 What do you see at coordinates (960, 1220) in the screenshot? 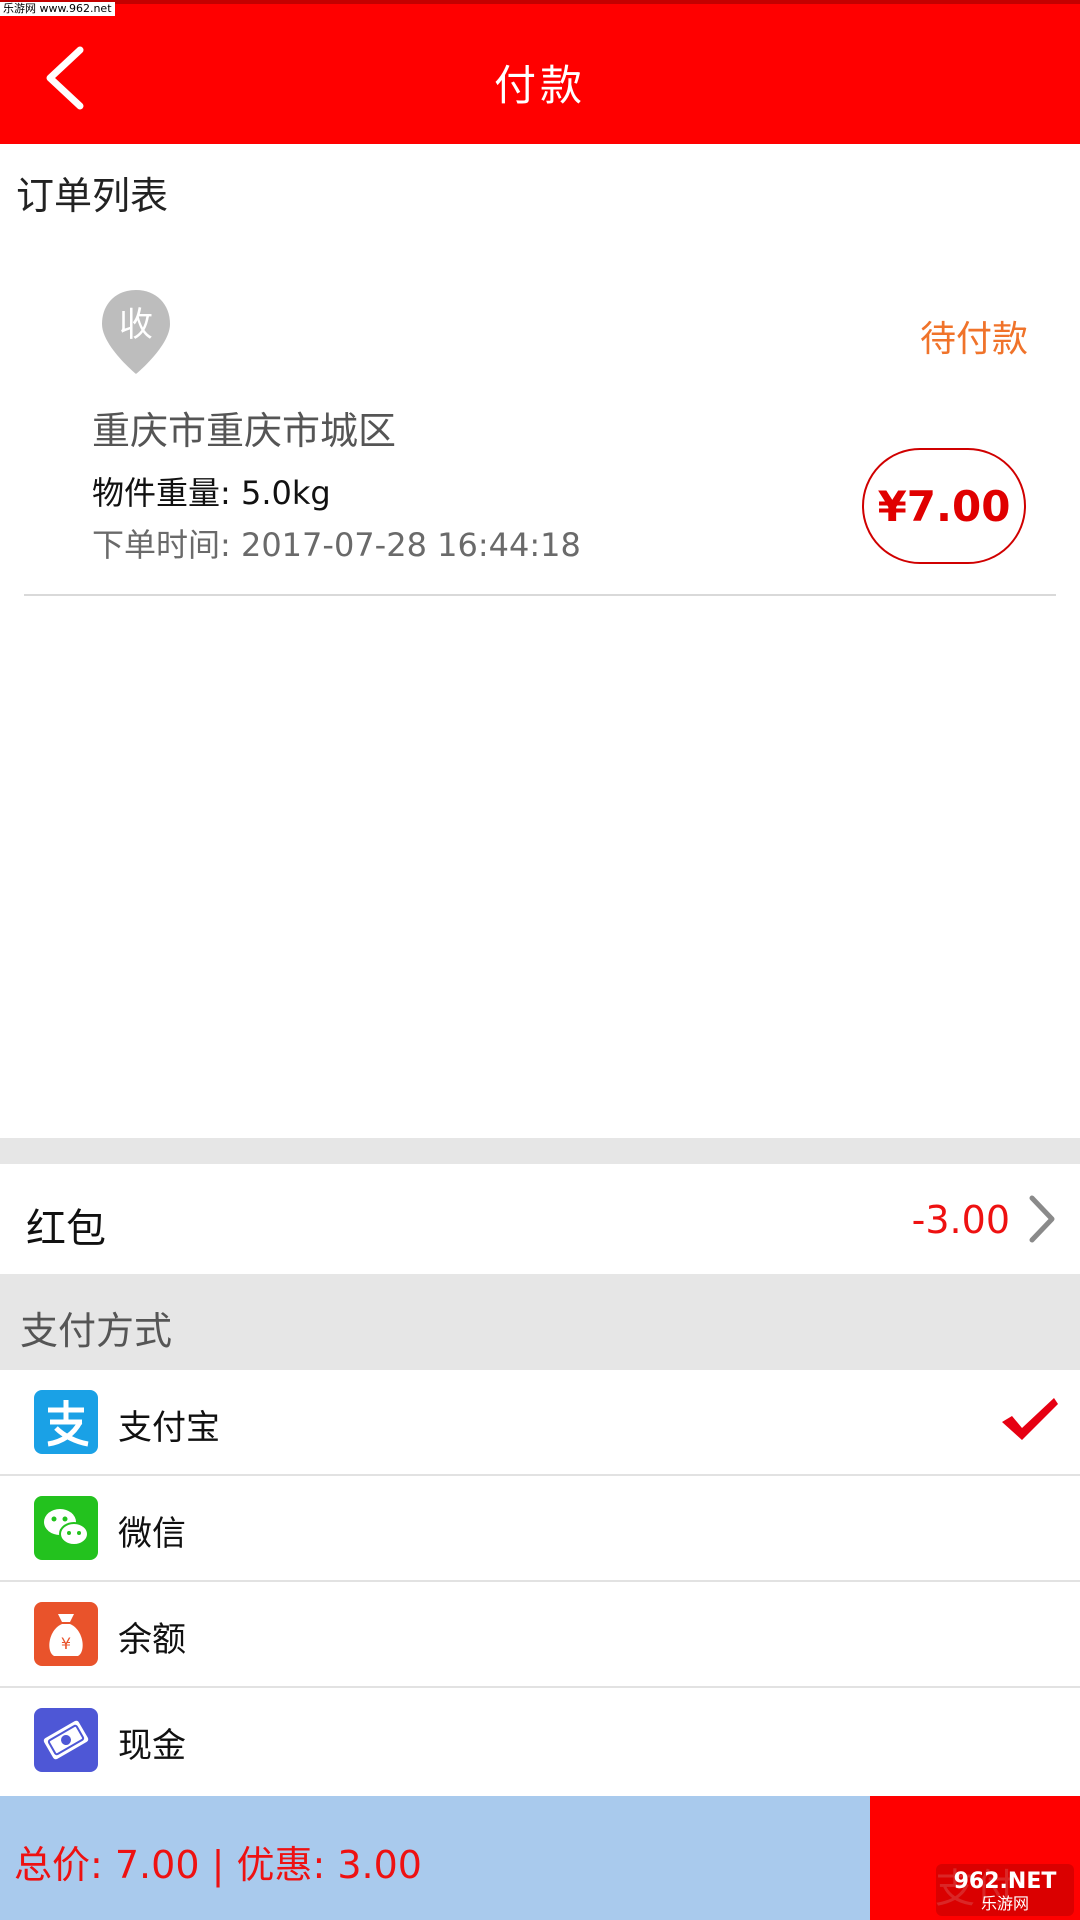
I see `red-packet-value: -3.00` at bounding box center [960, 1220].